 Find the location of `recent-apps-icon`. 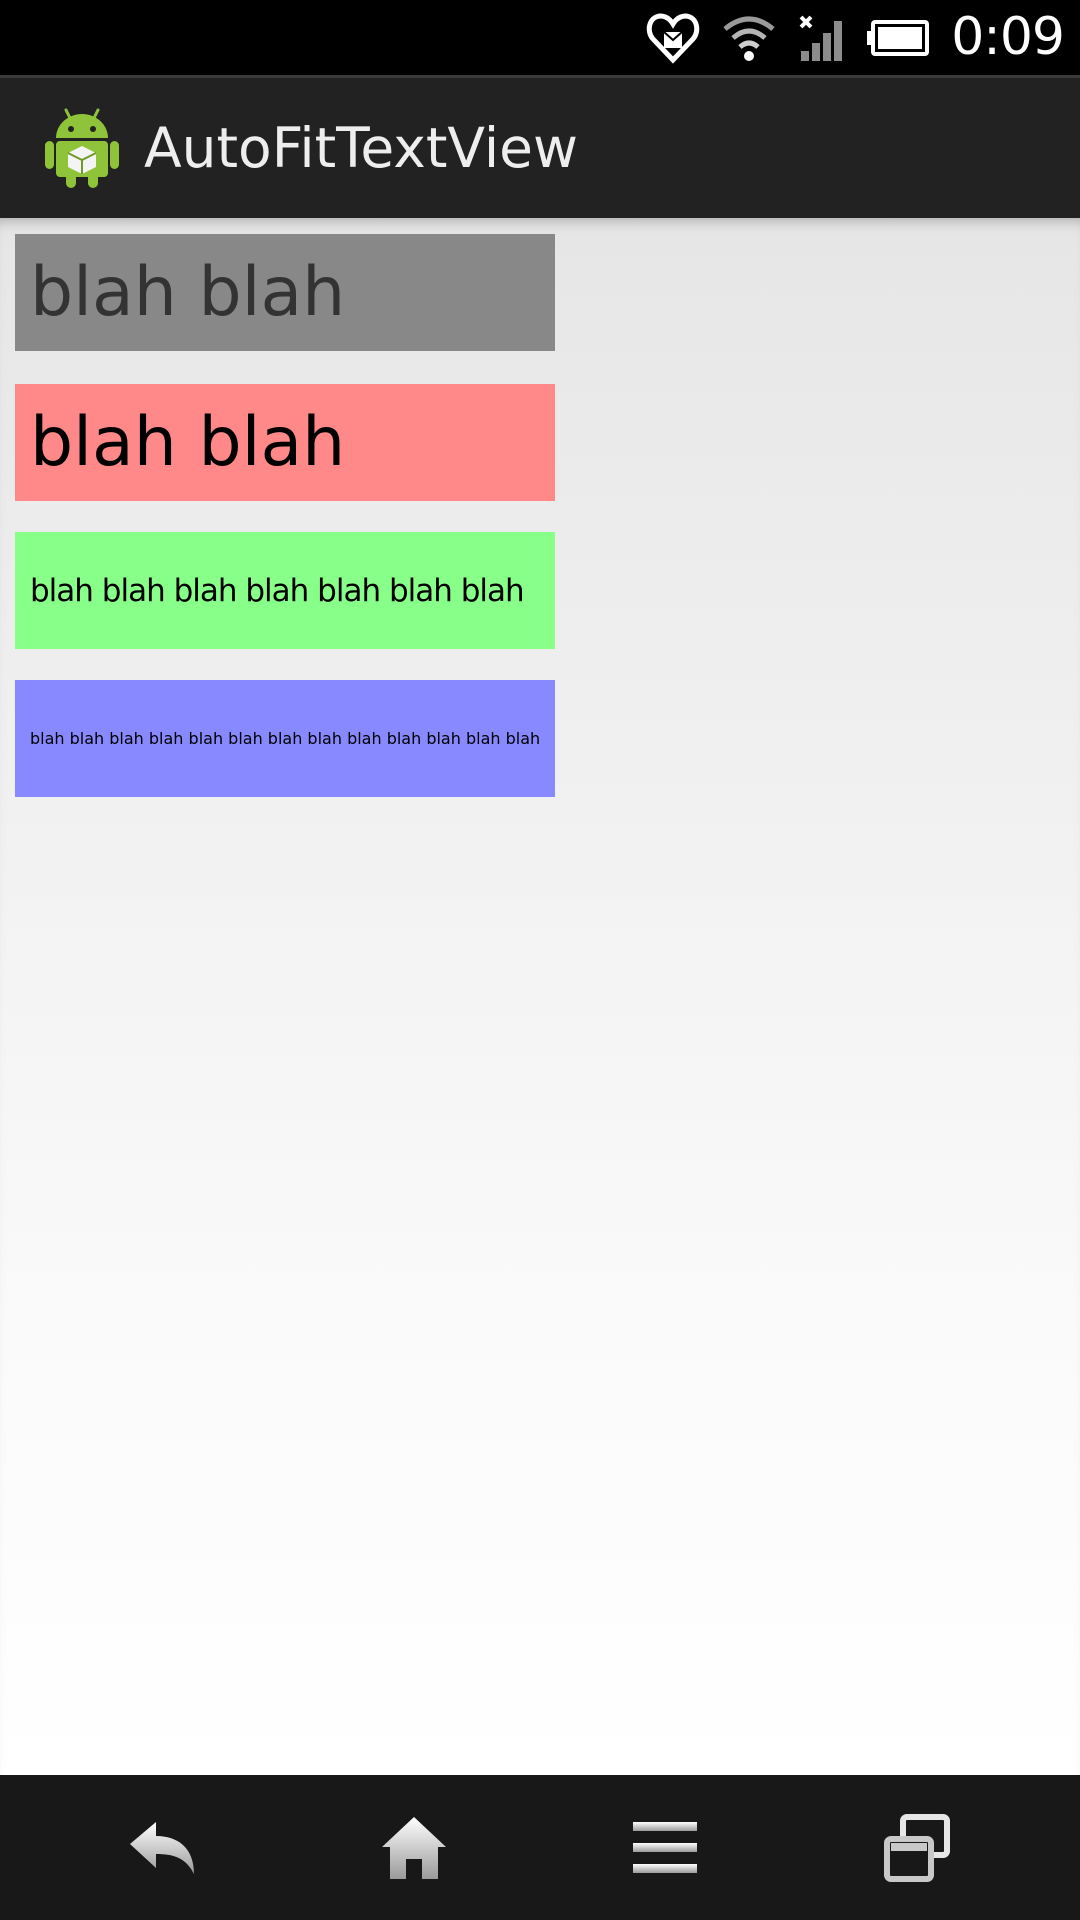

recent-apps-icon is located at coordinates (917, 1847).